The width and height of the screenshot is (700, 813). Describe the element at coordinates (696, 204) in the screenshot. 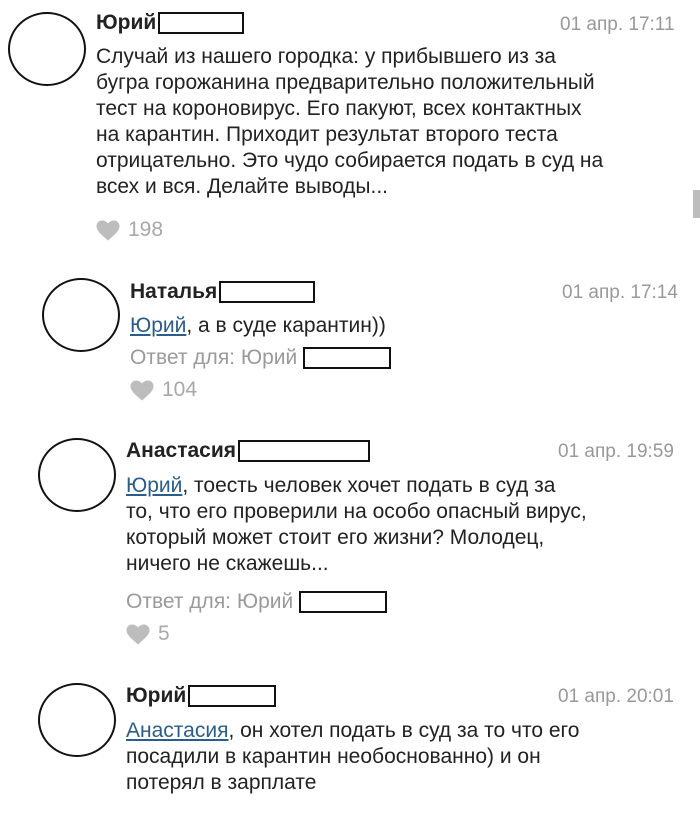

I see `scrollbar-thumb` at that location.